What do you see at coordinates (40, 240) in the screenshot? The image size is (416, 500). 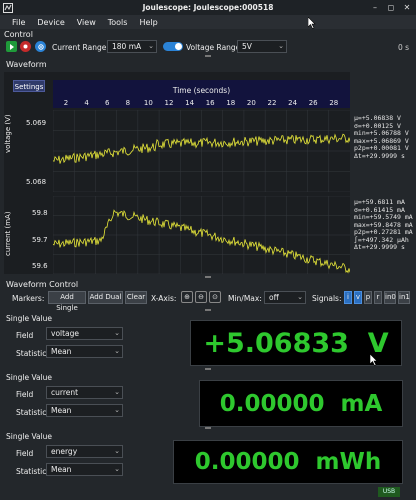 I see `current-tick: 59.7` at bounding box center [40, 240].